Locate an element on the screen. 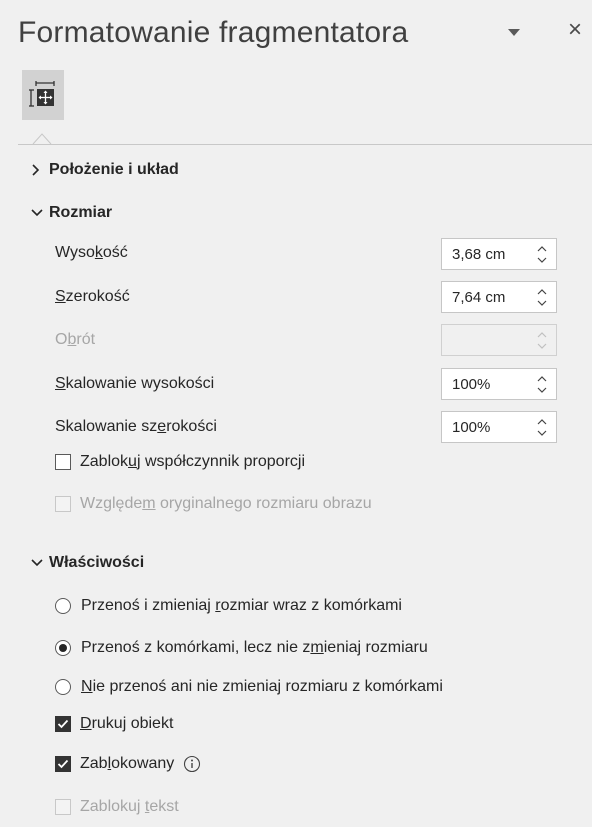 Image resolution: width=592 pixels, height=827 pixels. height-spinner: 3,68 cm is located at coordinates (499, 254).